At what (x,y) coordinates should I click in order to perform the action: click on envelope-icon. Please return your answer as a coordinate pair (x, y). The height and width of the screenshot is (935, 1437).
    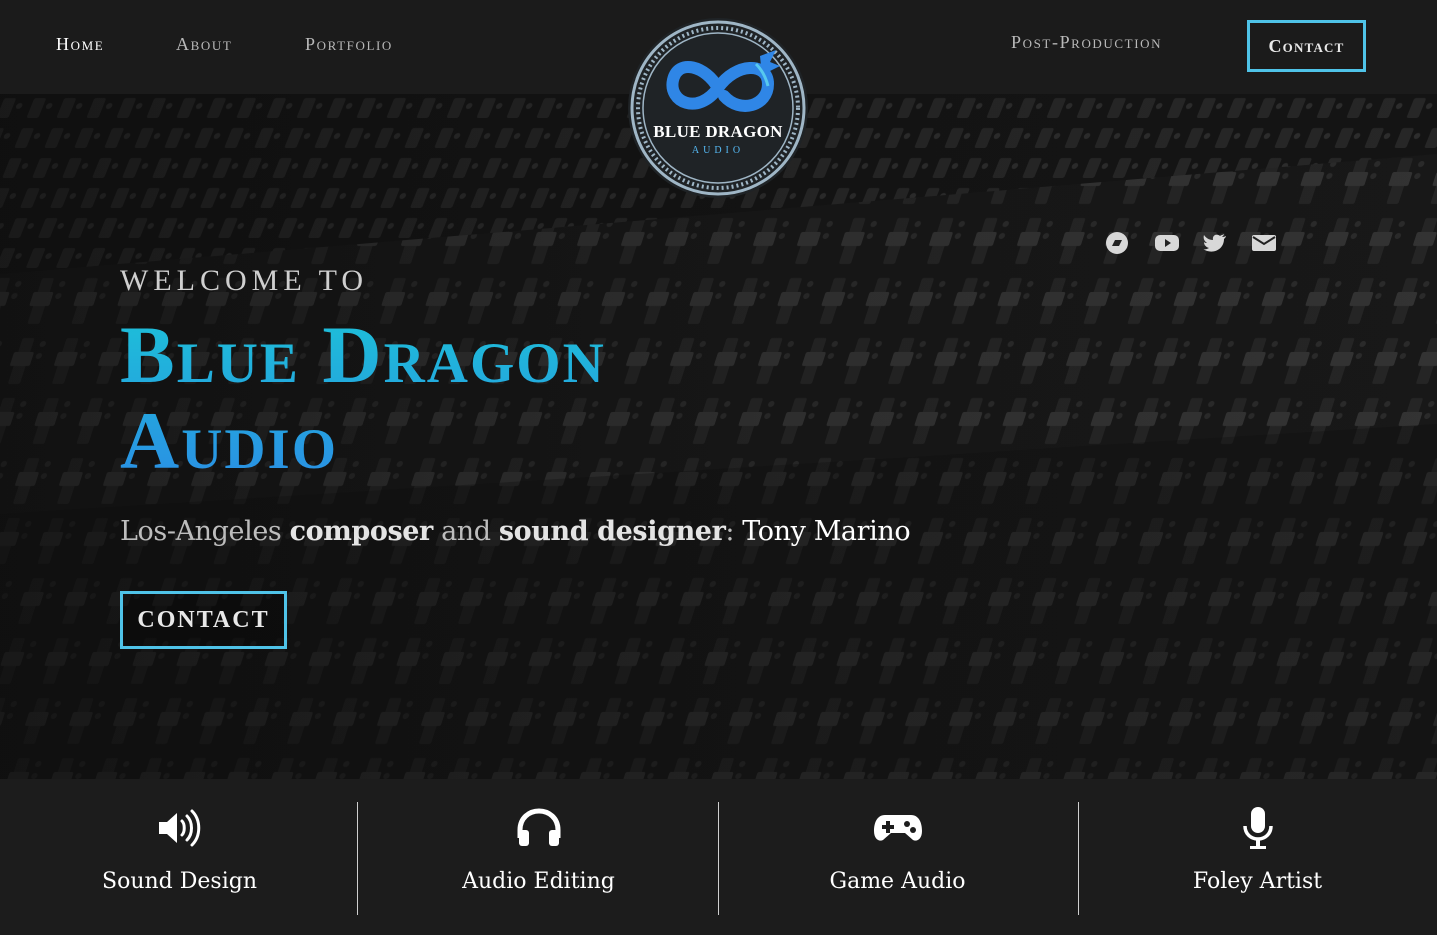
    Looking at the image, I should click on (1264, 243).